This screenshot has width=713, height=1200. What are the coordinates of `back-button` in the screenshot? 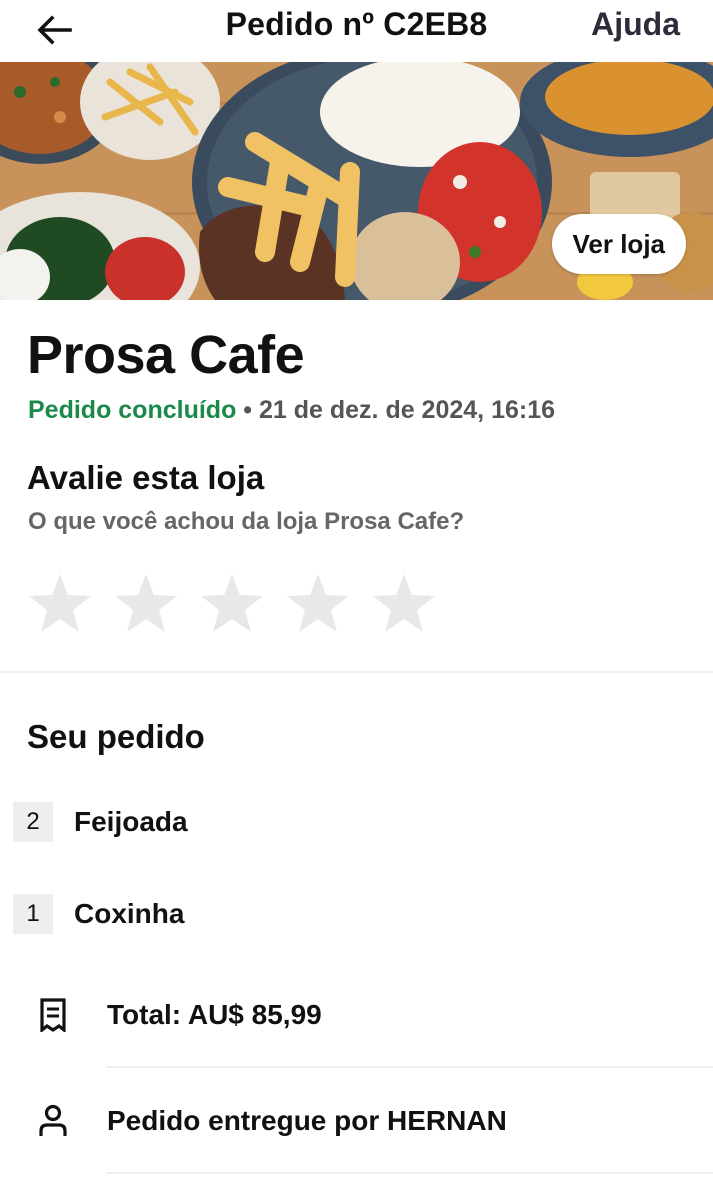 It's located at (54, 30).